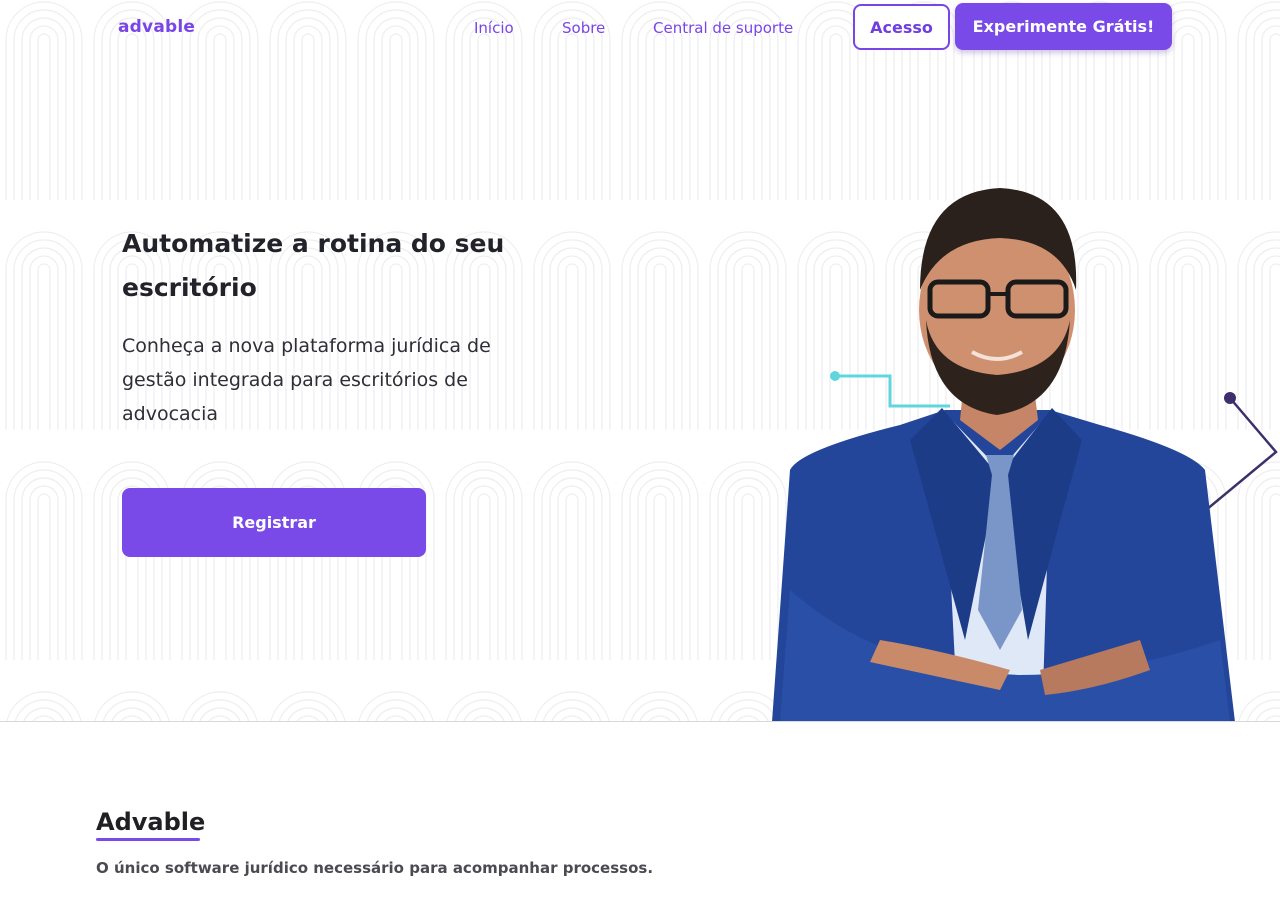 This screenshot has width=1280, height=902. I want to click on about-title: Advable, so click(151, 822).